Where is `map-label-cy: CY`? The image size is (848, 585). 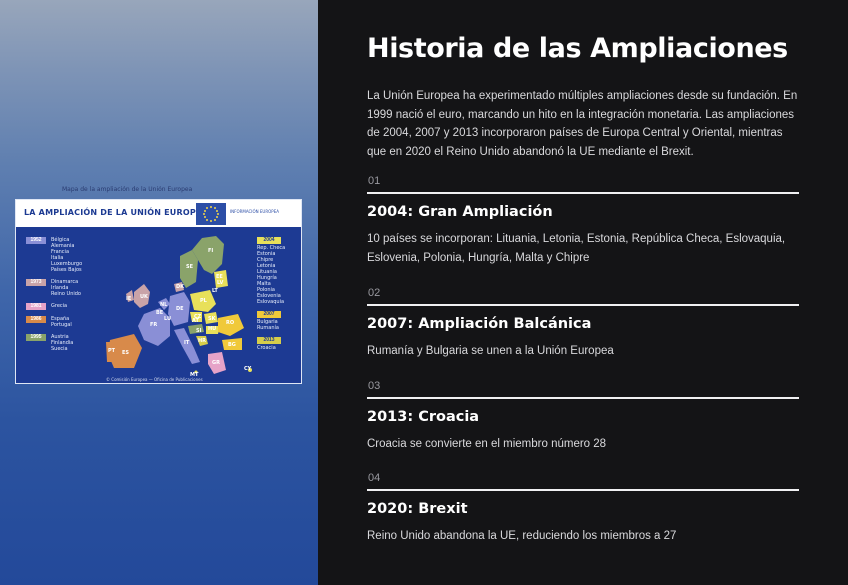
map-label-cy: CY is located at coordinates (248, 369).